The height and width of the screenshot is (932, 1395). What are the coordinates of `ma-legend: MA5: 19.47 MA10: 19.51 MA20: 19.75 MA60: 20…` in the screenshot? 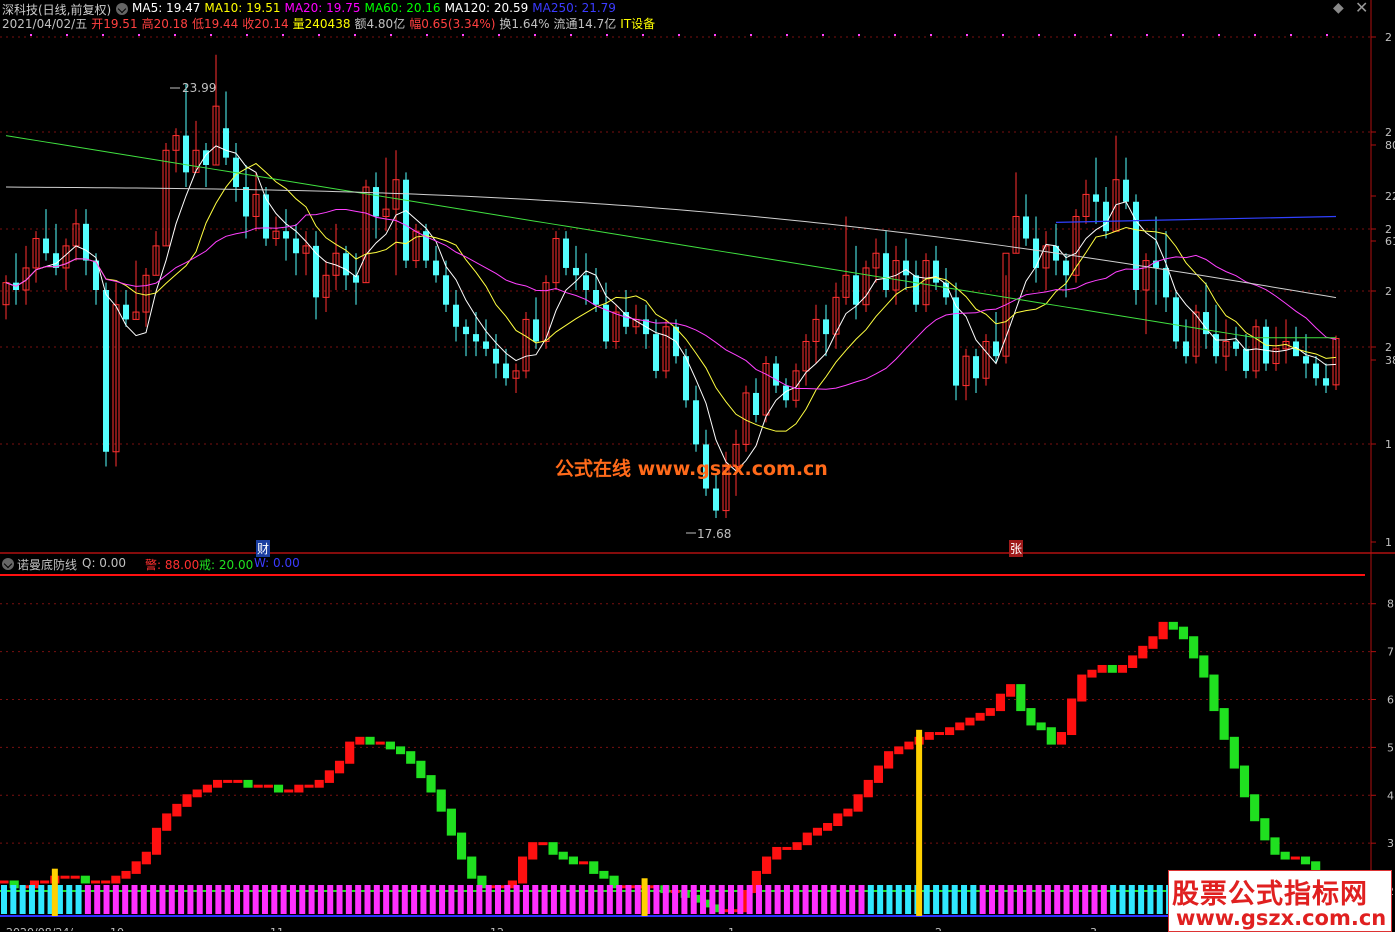 It's located at (376, 8).